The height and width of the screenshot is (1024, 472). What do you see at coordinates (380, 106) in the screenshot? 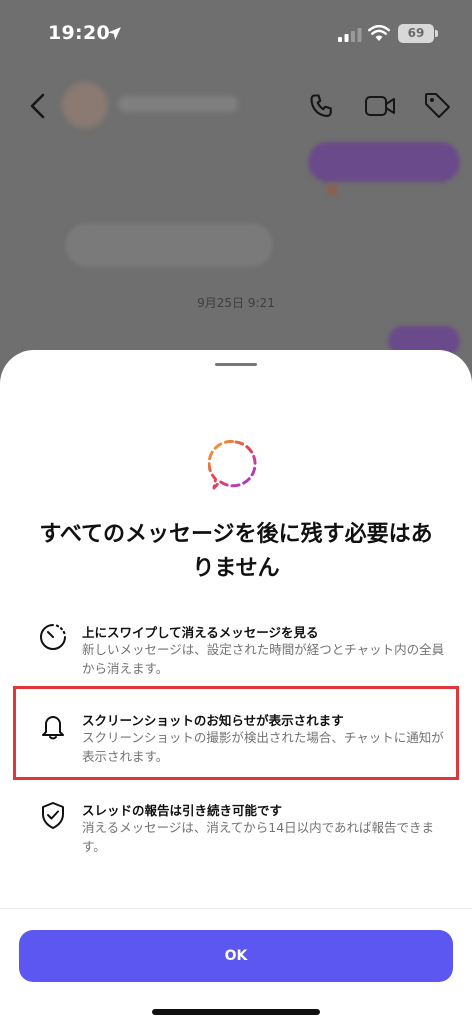
I see `video-camera-icon` at bounding box center [380, 106].